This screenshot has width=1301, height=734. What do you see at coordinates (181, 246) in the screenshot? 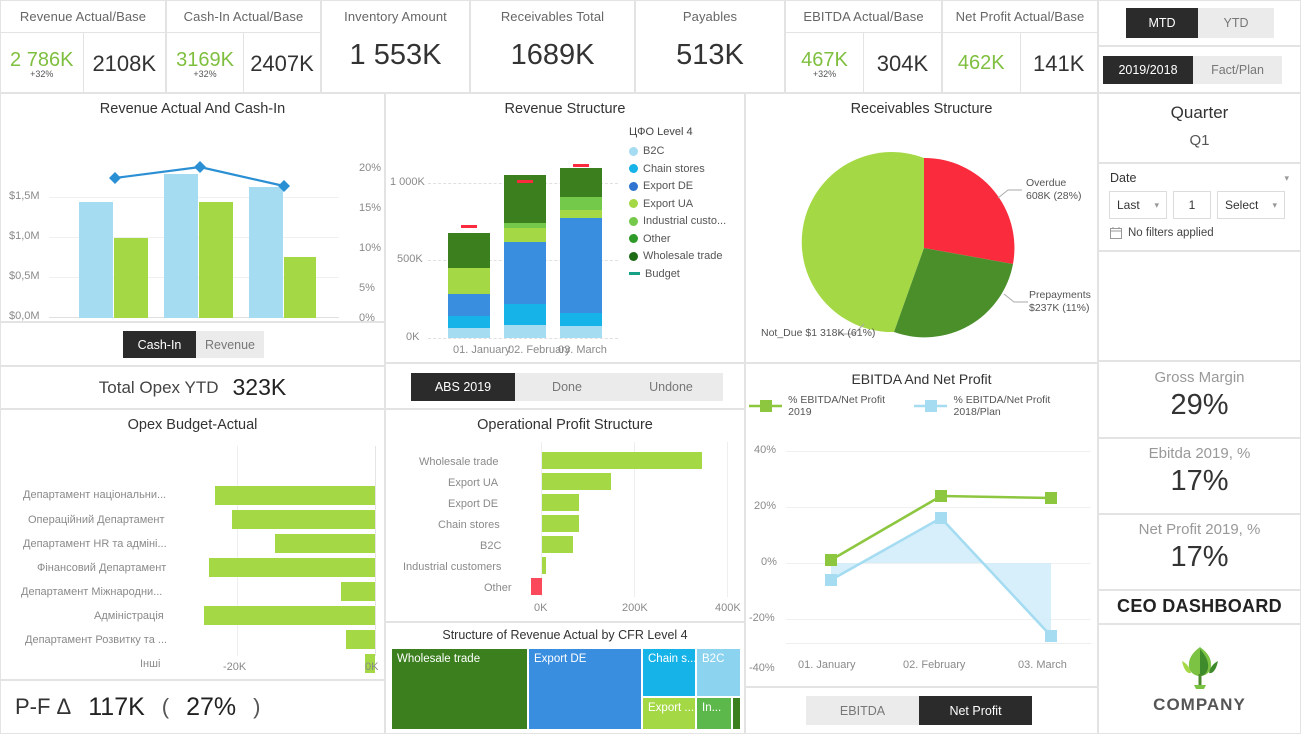
I see `bar-cashin-feb` at bounding box center [181, 246].